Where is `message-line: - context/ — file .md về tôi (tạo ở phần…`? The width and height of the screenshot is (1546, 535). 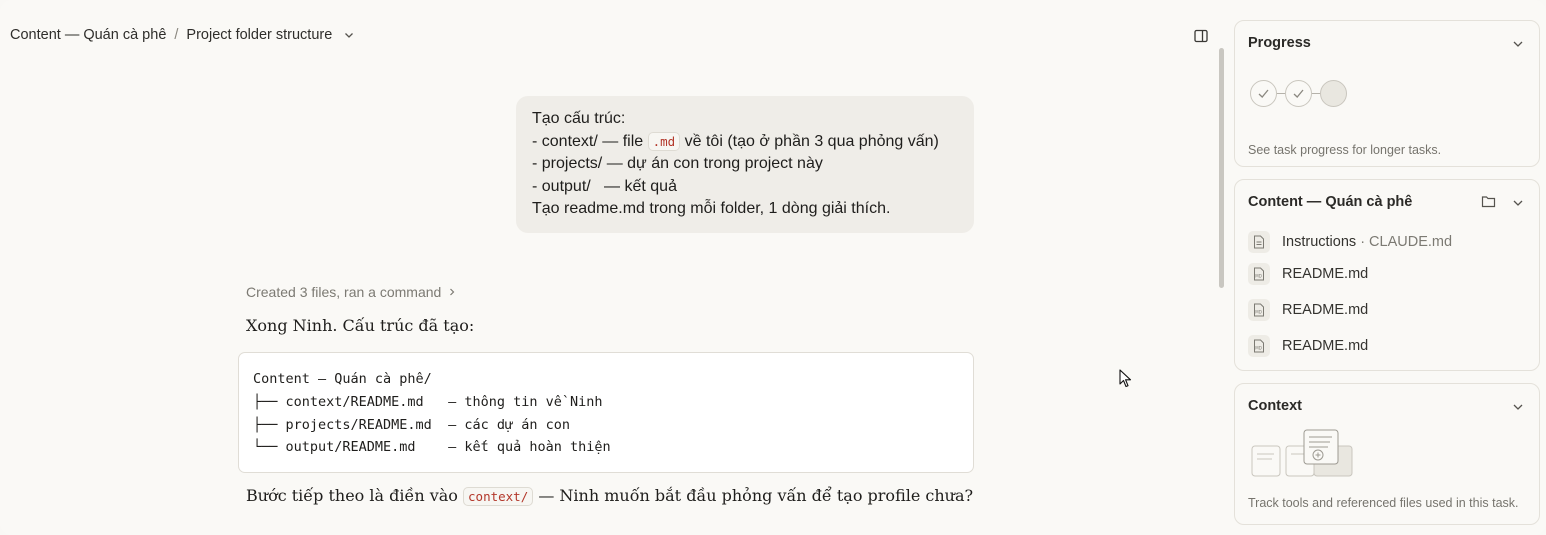 message-line: - context/ — file .md về tôi (tạo ở phần… is located at coordinates (745, 142).